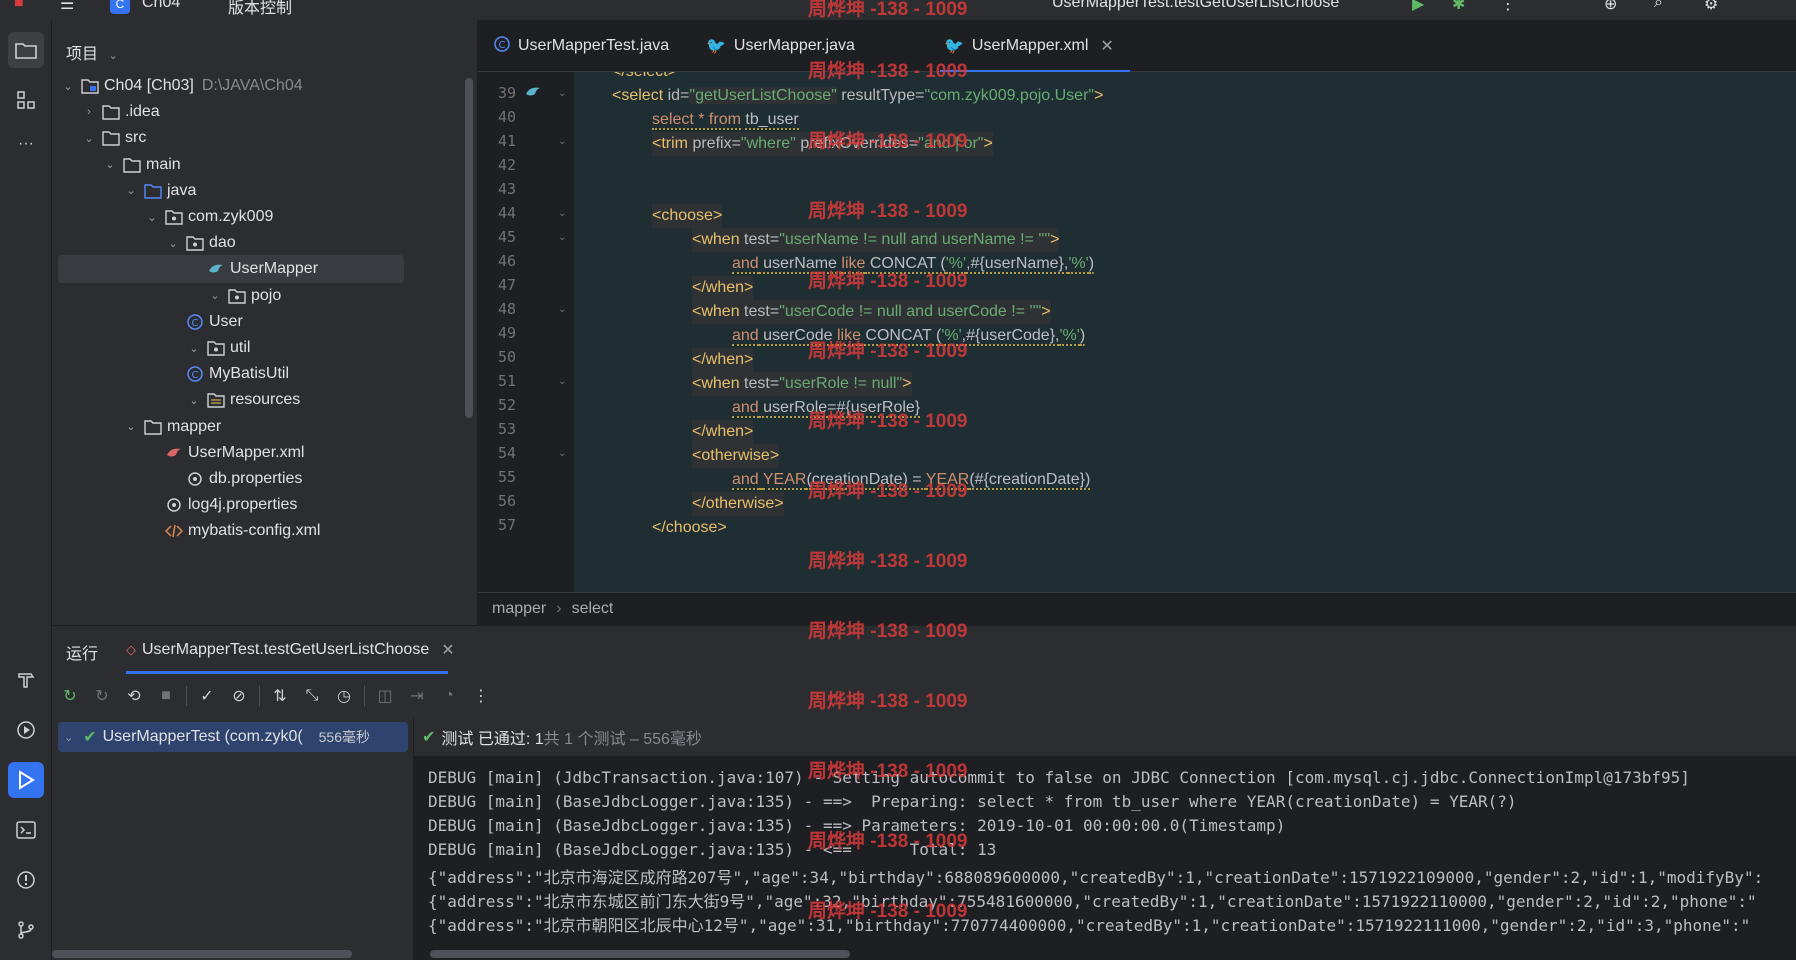  I want to click on line-number: 40, so click(506, 117).